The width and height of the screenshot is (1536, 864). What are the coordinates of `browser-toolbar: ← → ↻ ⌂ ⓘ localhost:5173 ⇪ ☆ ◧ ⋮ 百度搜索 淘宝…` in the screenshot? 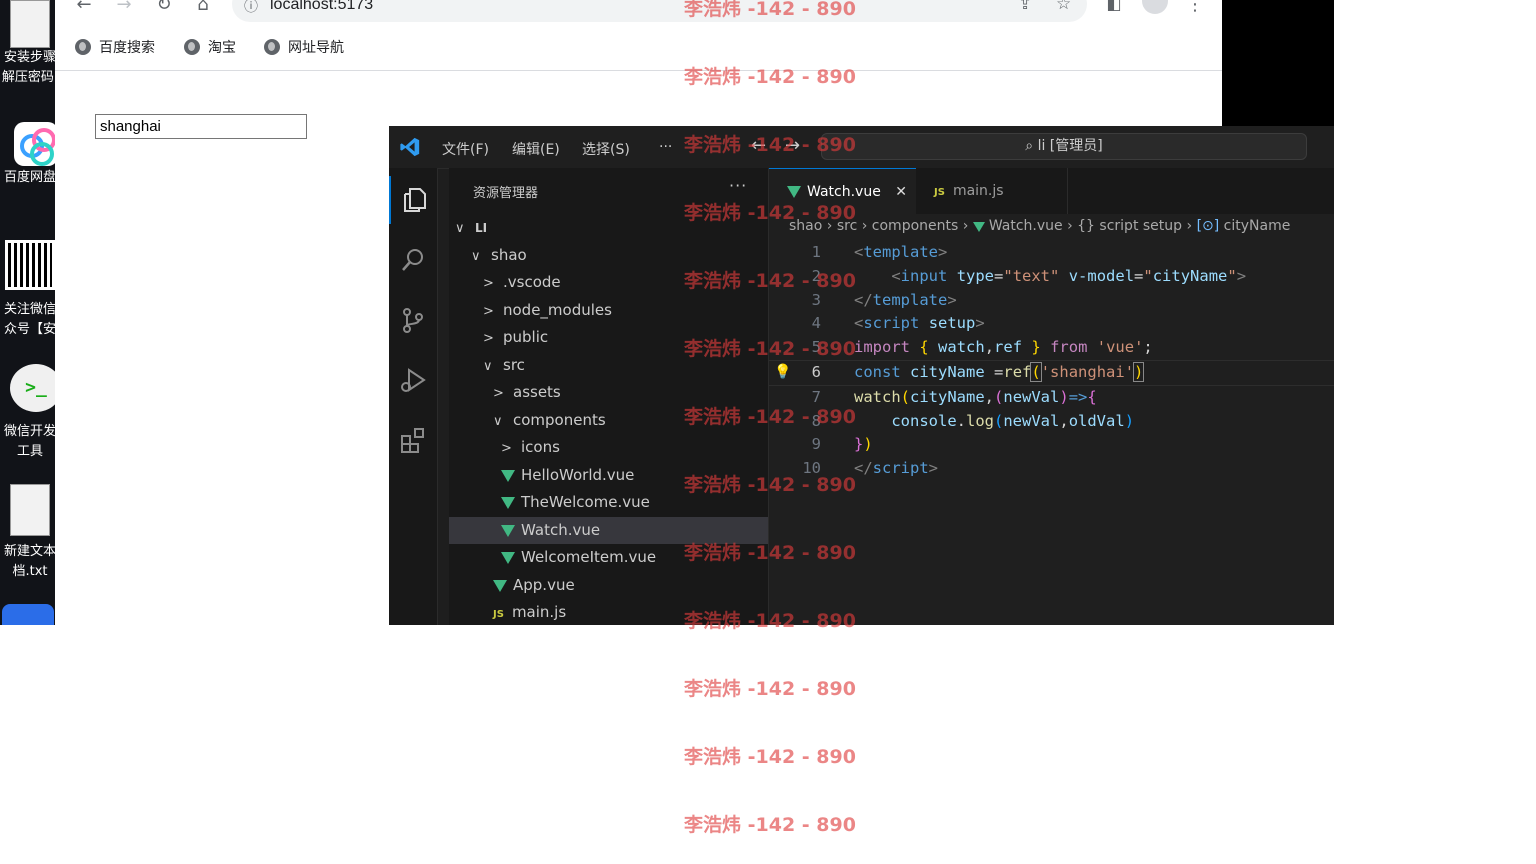 It's located at (638, 35).